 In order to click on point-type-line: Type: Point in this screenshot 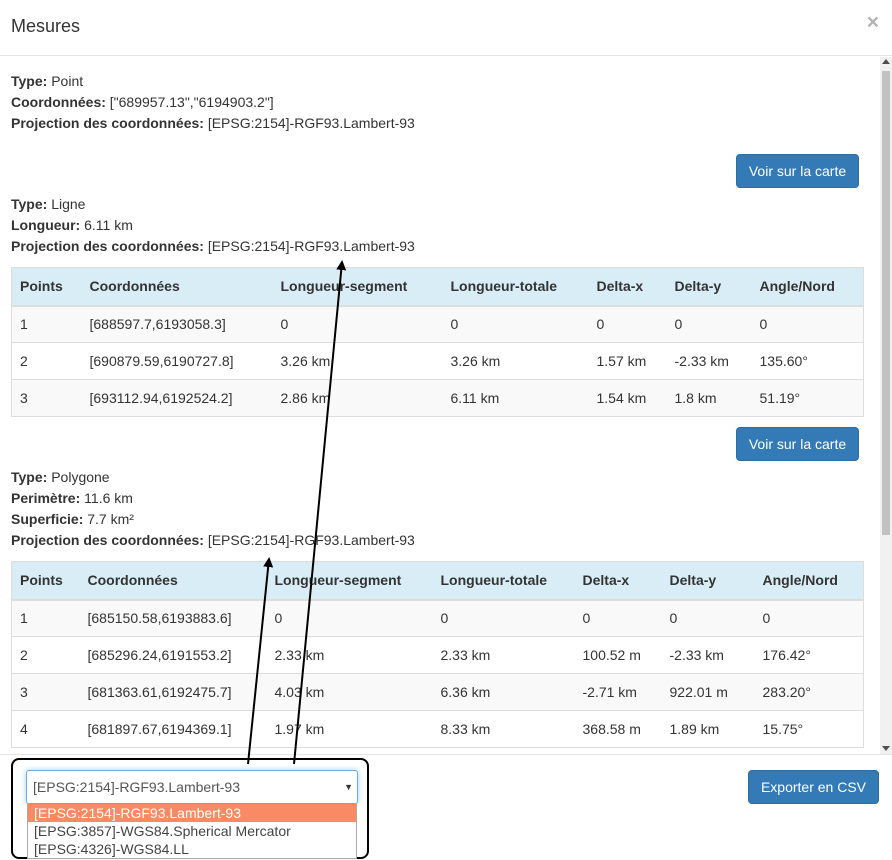, I will do `click(437, 81)`.